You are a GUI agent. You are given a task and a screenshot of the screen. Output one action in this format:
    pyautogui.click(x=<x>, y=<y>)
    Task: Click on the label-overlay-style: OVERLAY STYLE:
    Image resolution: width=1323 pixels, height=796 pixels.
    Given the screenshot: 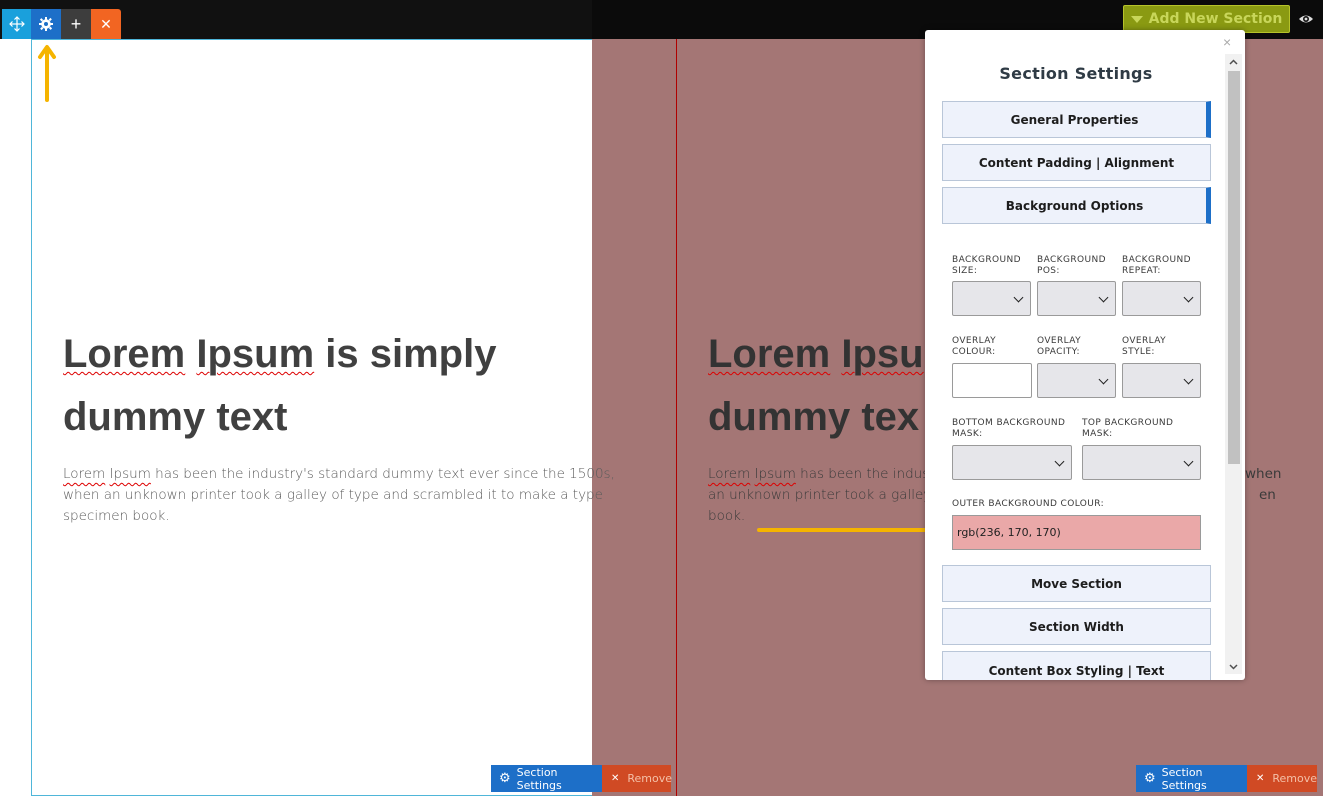 What is the action you would take?
    pyautogui.click(x=1144, y=346)
    